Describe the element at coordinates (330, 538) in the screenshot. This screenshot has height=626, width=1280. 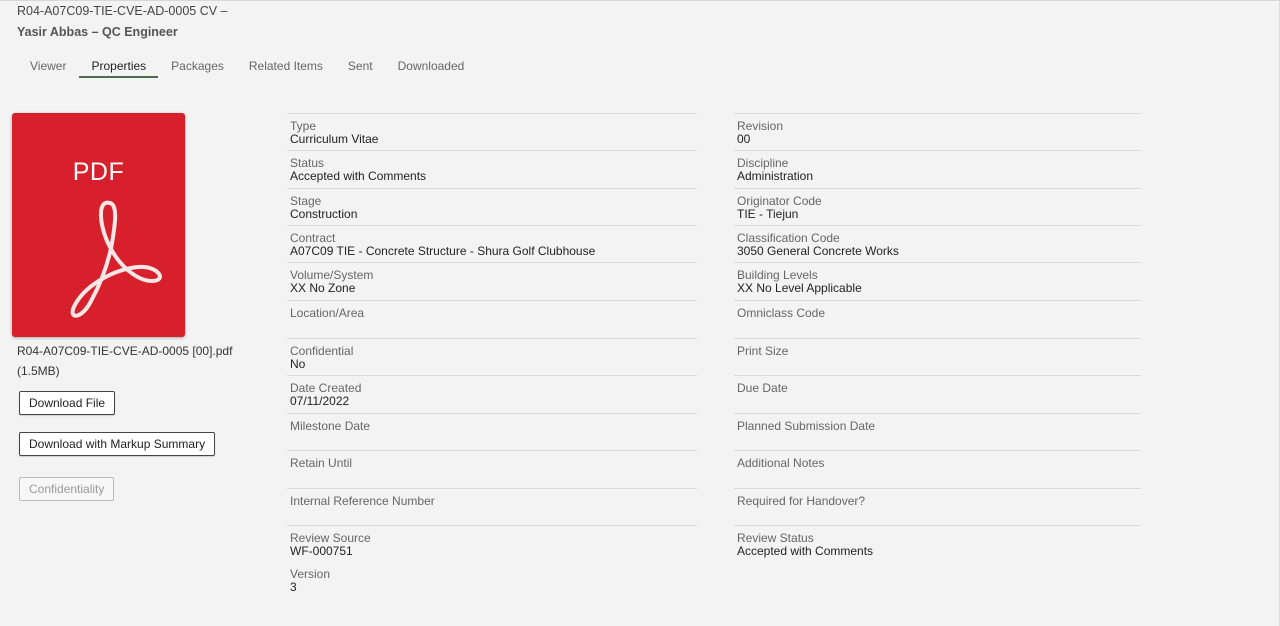
I see `property-label: Review Source` at that location.